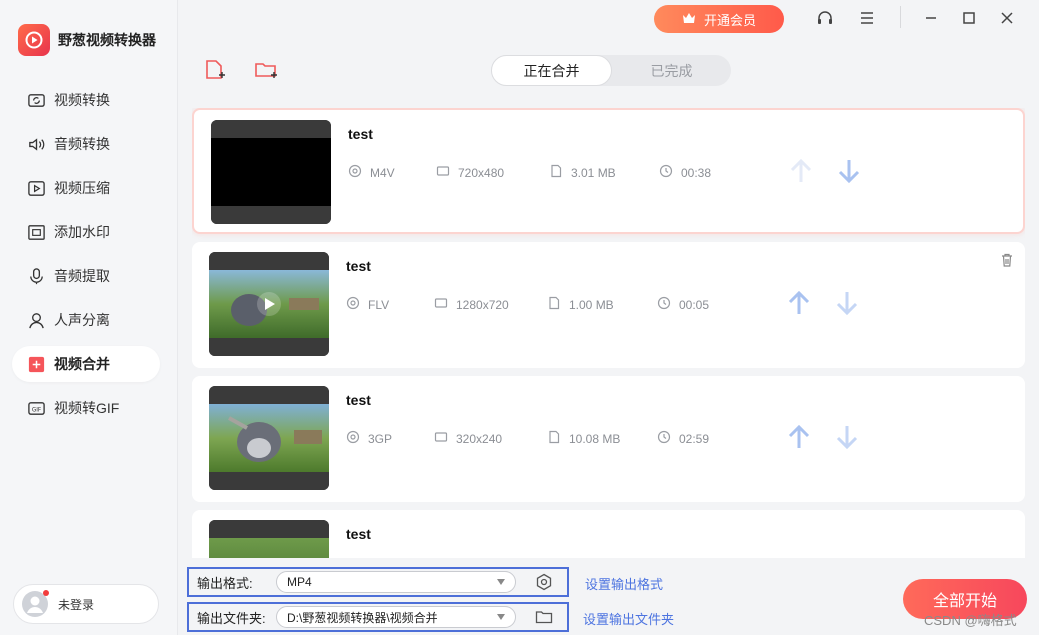 Image resolution: width=1039 pixels, height=635 pixels. I want to click on file-size: 3.01 MB, so click(593, 172).